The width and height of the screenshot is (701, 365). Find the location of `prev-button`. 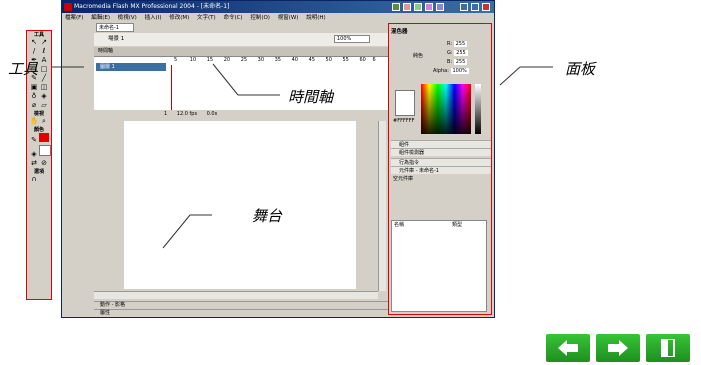

prev-button is located at coordinates (568, 348).